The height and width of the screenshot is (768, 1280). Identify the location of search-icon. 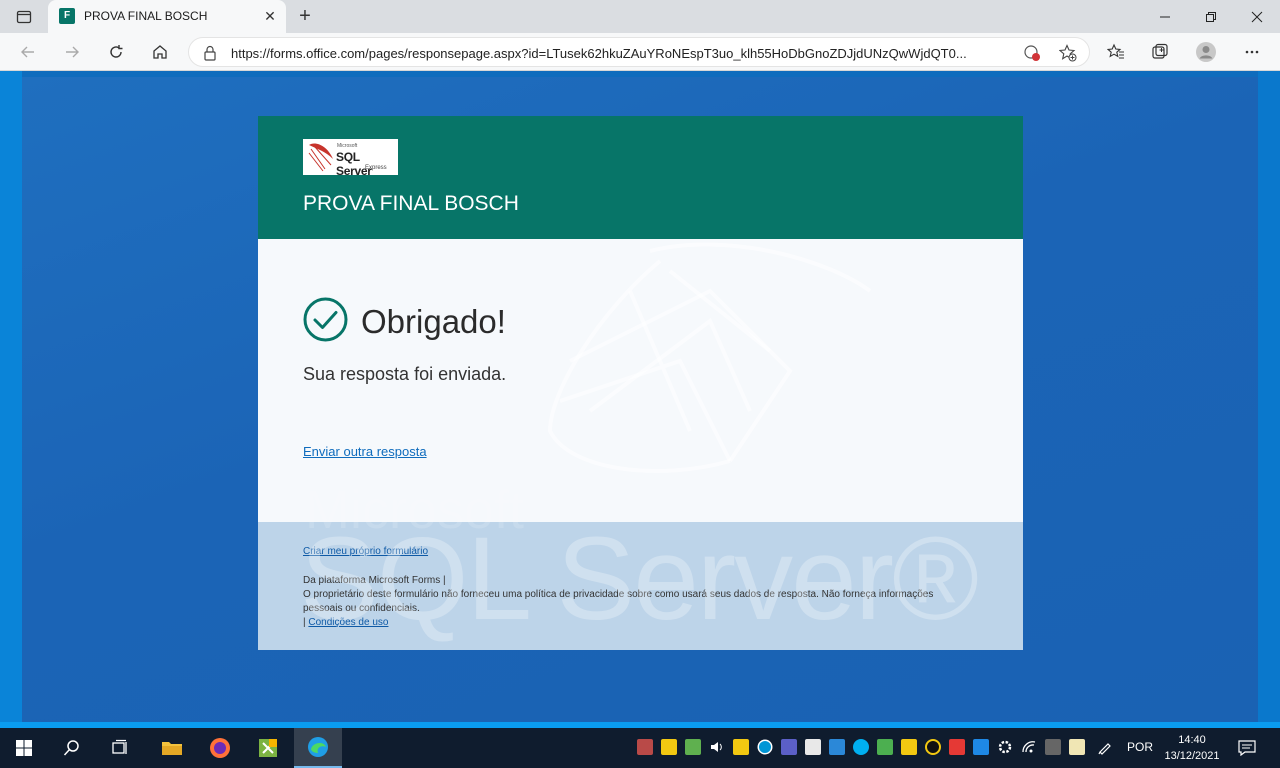
(72, 748).